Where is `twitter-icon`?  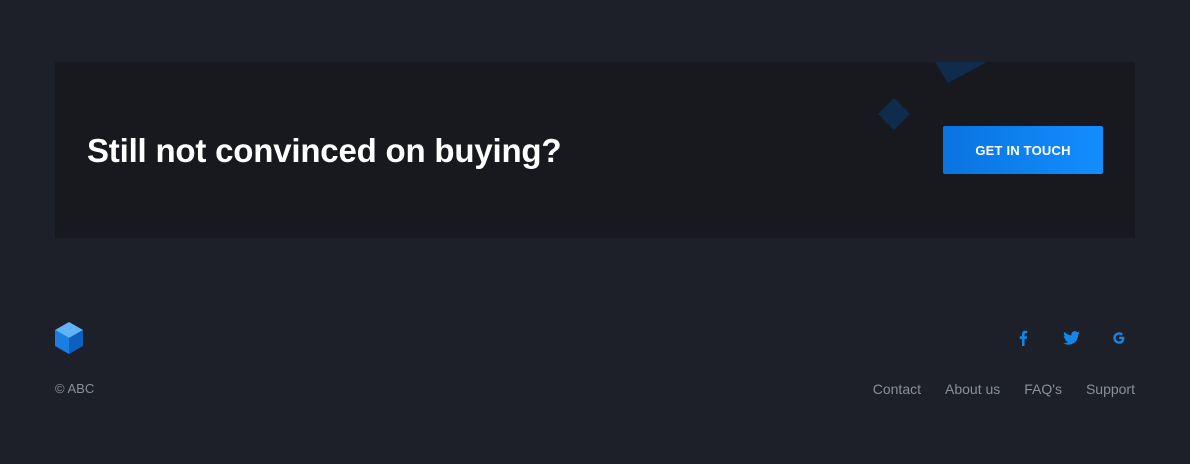
twitter-icon is located at coordinates (1071, 338).